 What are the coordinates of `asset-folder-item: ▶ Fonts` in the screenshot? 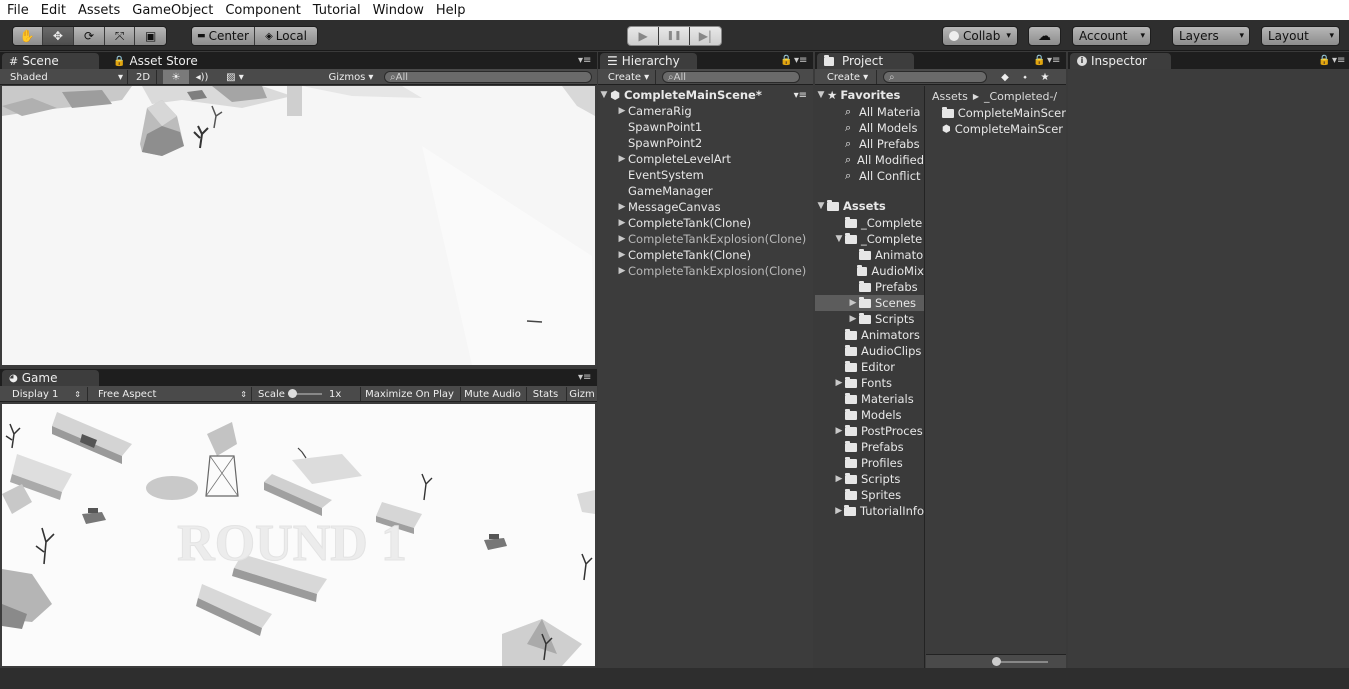 It's located at (869, 383).